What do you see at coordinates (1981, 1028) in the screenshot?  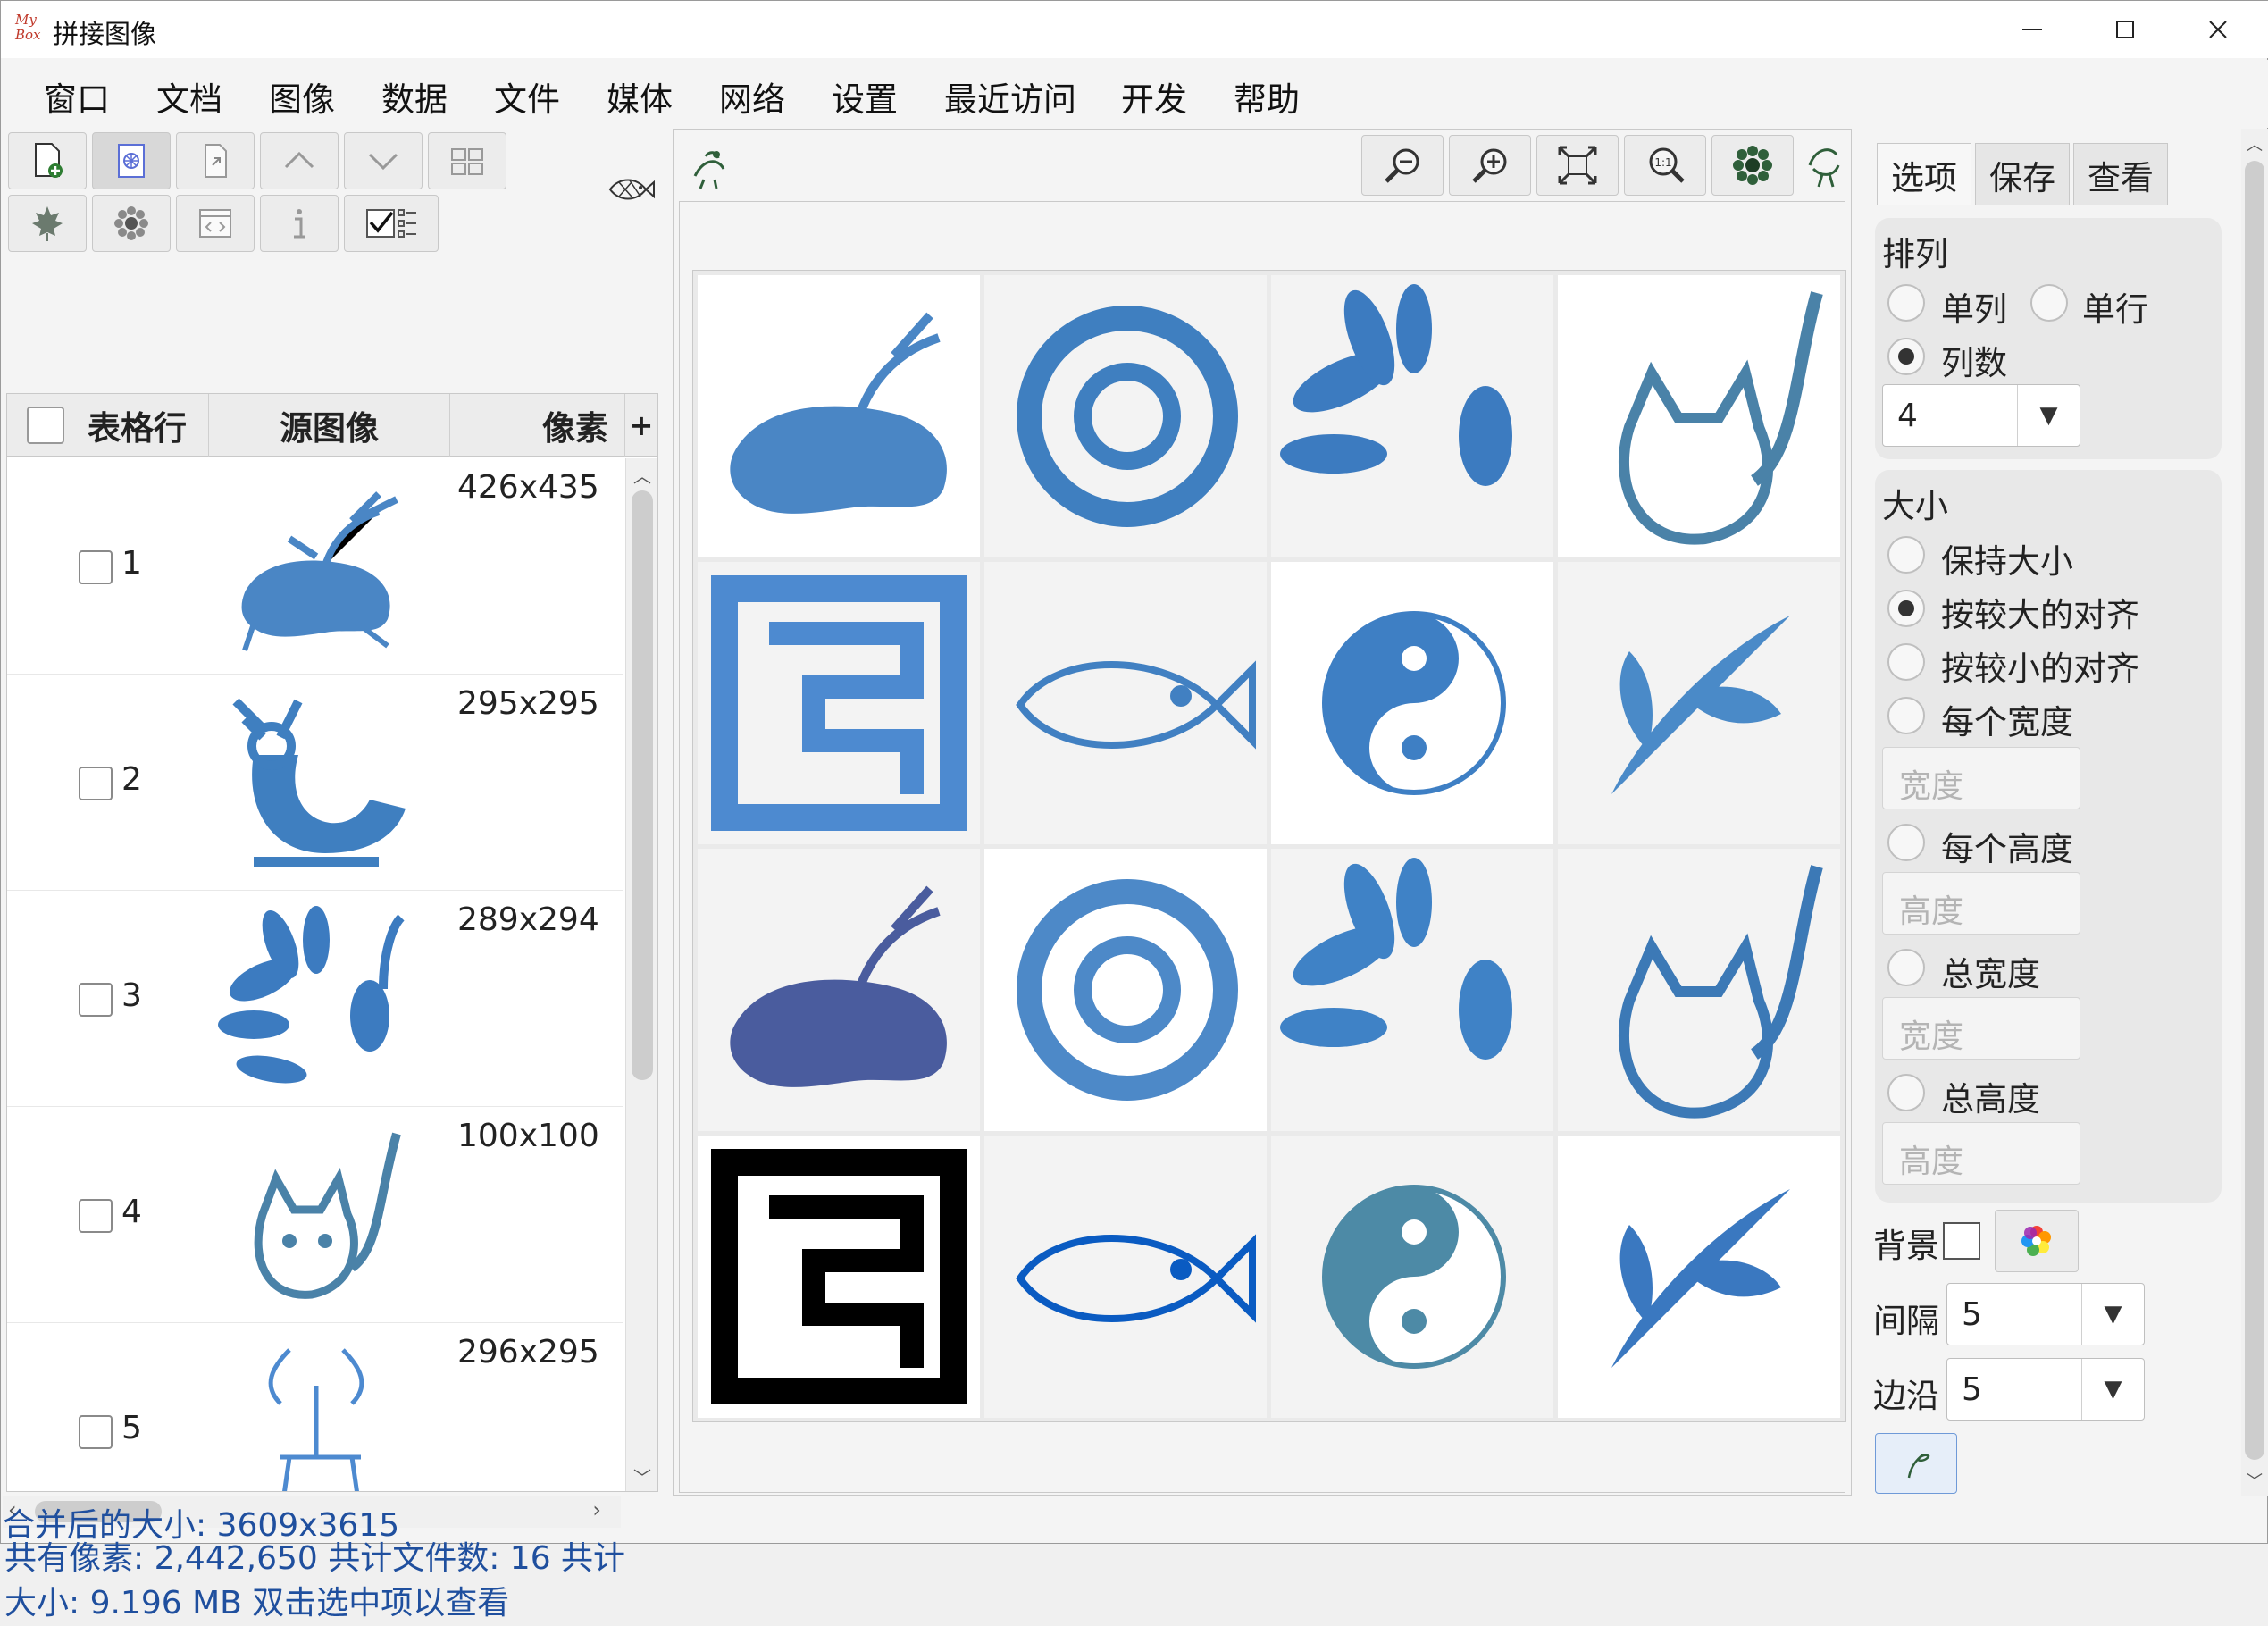 I see `total-width-input: 宽度` at bounding box center [1981, 1028].